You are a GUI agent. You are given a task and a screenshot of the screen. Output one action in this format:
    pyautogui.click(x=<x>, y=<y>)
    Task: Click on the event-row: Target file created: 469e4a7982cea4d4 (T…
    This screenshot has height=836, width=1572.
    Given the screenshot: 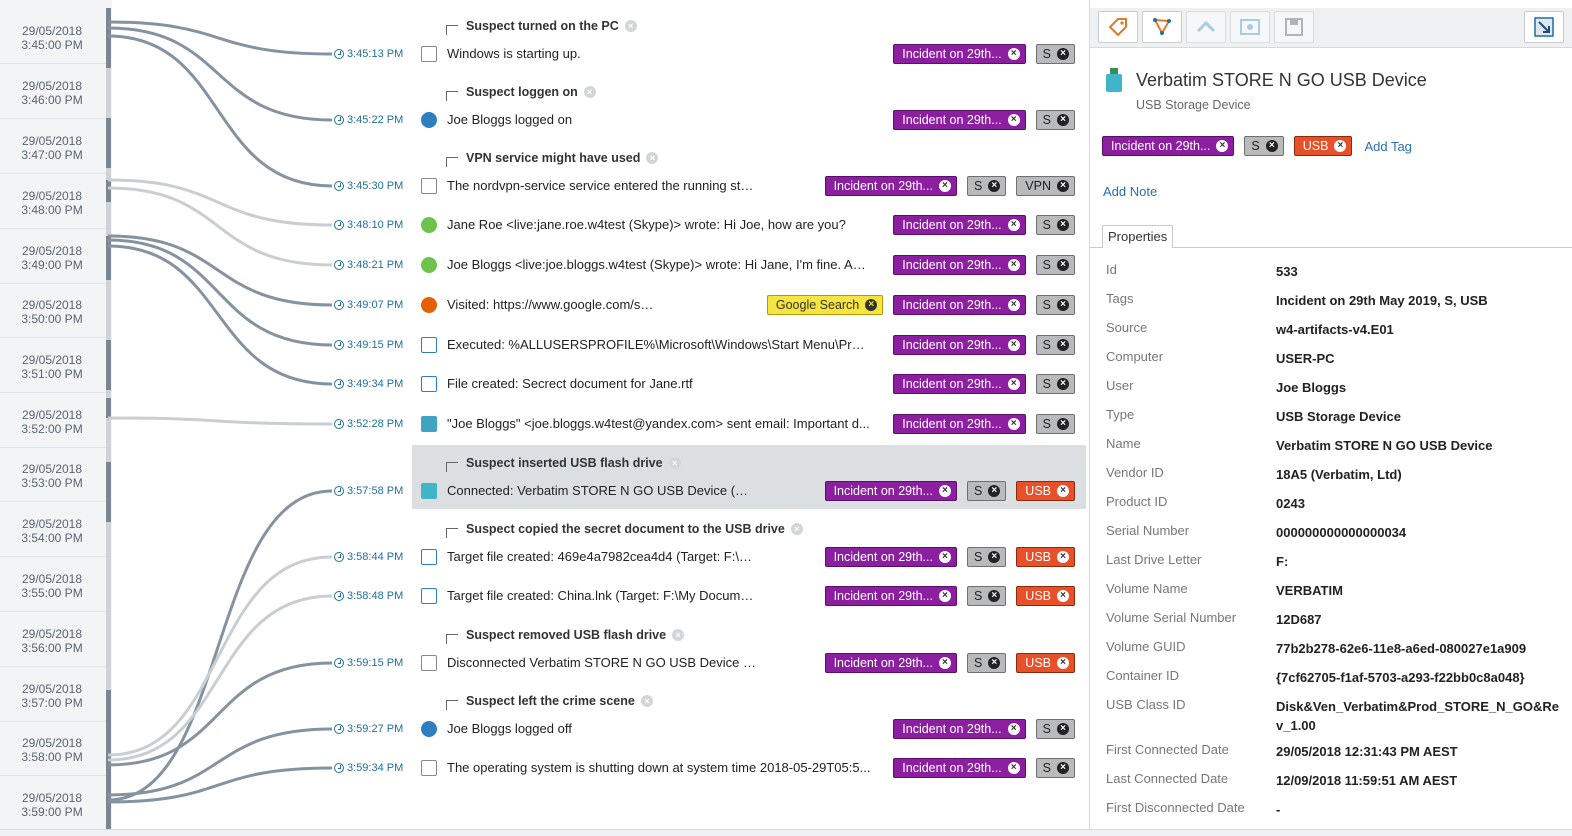 What is the action you would take?
    pyautogui.click(x=749, y=557)
    